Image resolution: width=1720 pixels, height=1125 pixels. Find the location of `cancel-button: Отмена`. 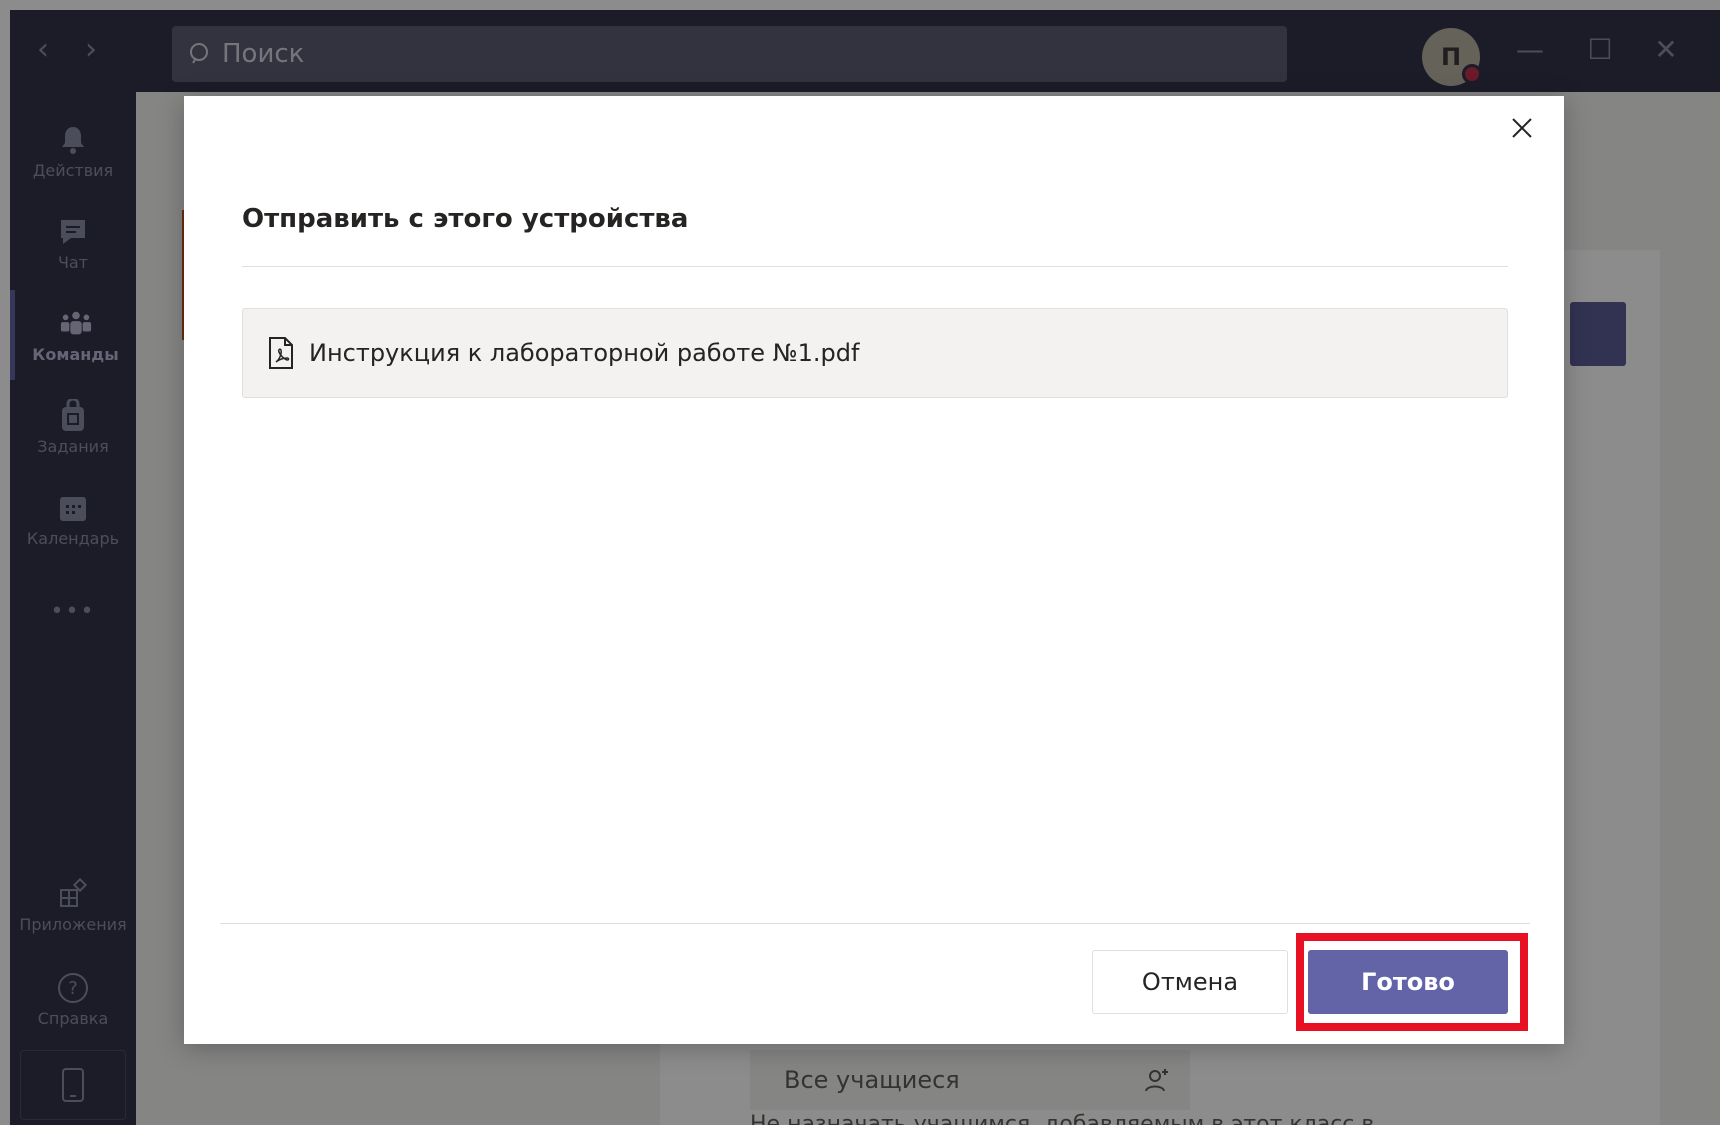

cancel-button: Отмена is located at coordinates (1190, 982).